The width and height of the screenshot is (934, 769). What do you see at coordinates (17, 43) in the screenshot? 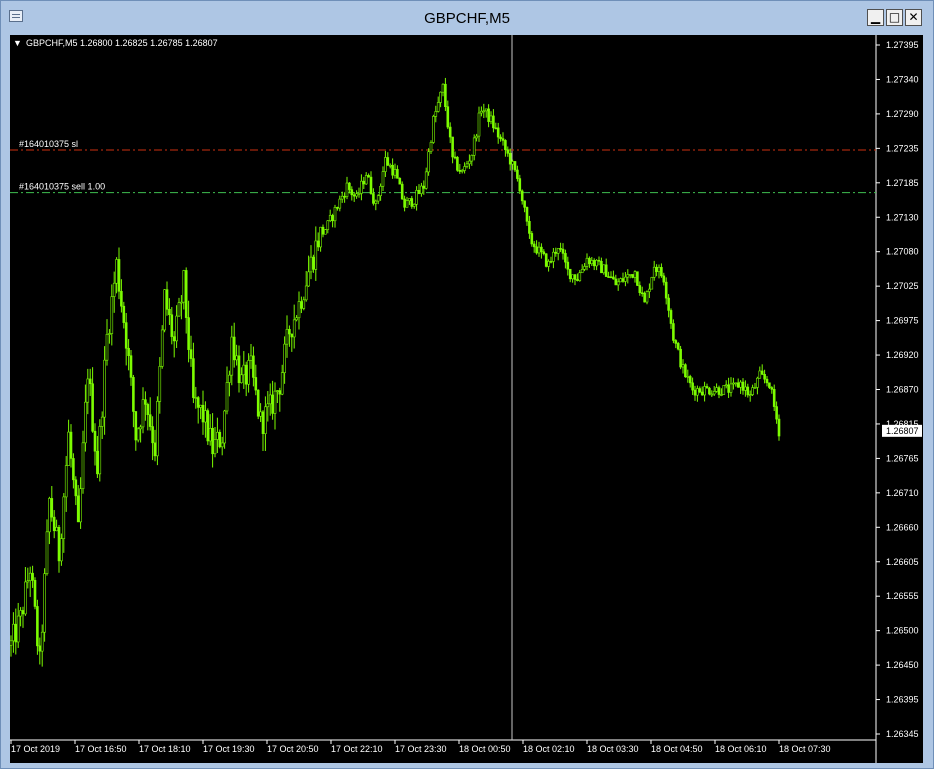
I see `chart-menu-arrow-icon: ▼` at bounding box center [17, 43].